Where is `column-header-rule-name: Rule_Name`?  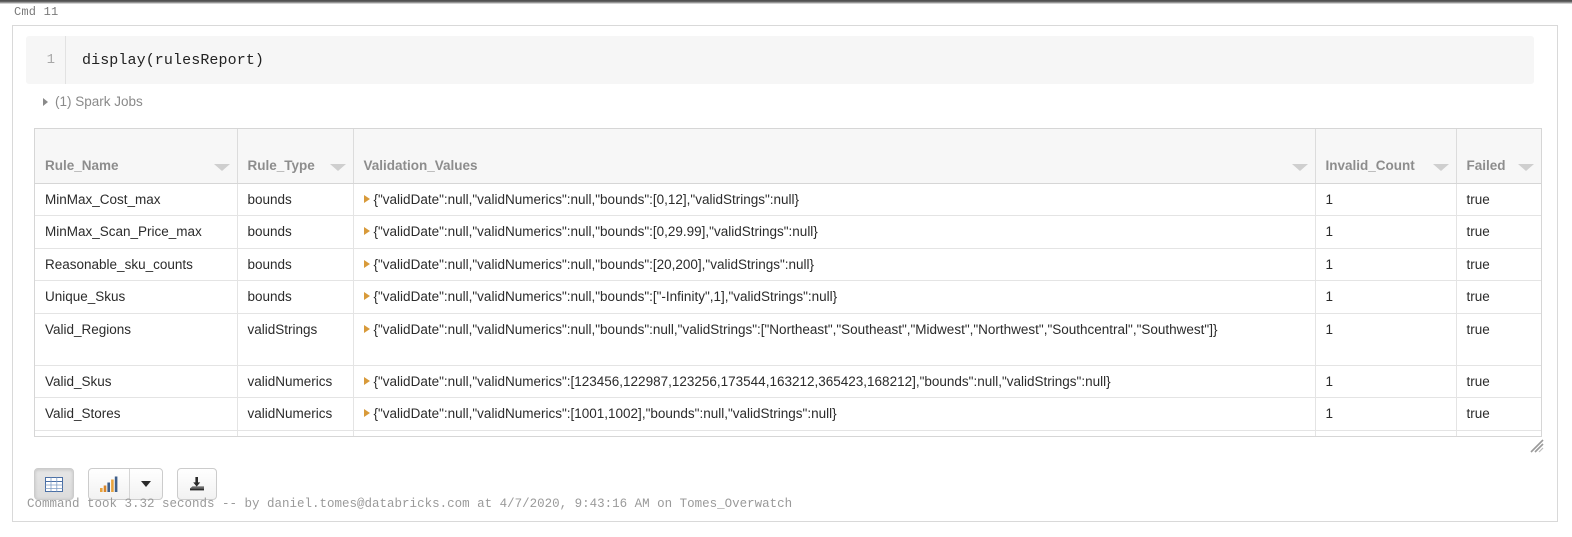
column-header-rule-name: Rule_Name is located at coordinates (136, 156).